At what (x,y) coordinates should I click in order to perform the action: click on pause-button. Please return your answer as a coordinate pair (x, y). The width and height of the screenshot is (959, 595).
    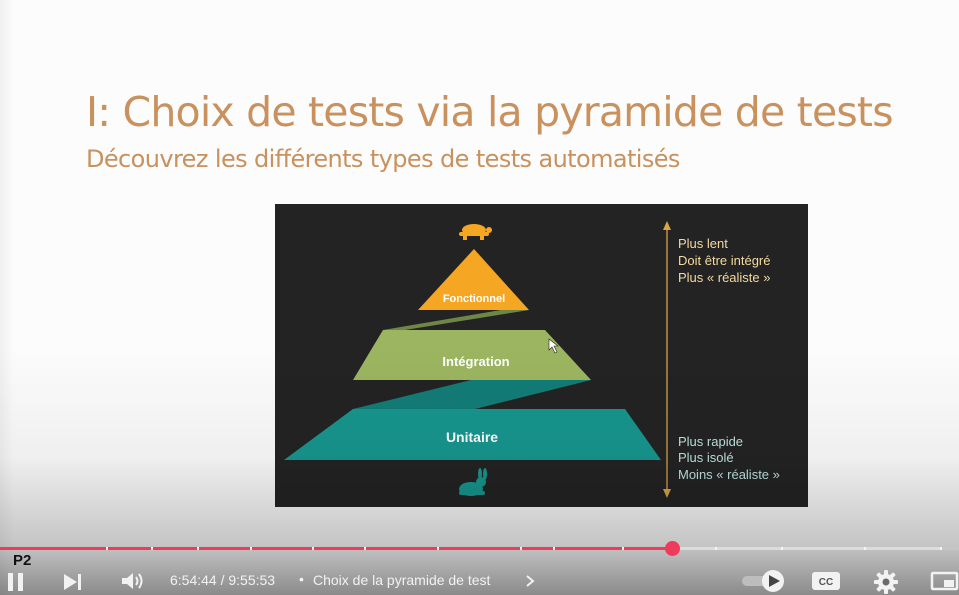
    Looking at the image, I should click on (16, 582).